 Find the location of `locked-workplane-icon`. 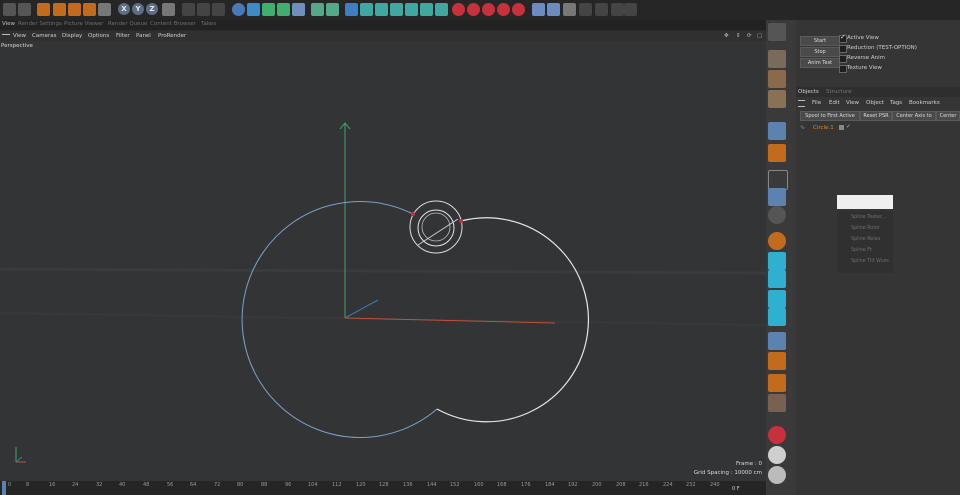

locked-workplane-icon is located at coordinates (441, 9).